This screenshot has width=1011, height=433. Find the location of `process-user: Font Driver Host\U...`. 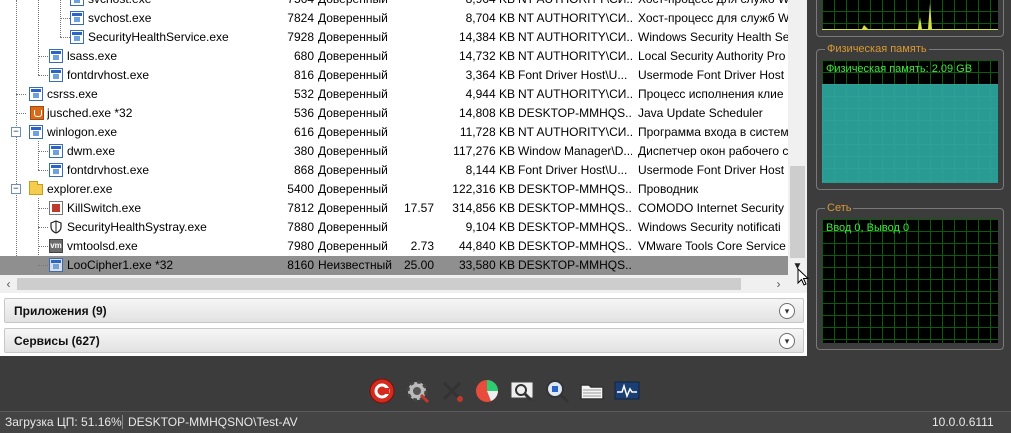

process-user: Font Driver Host\U... is located at coordinates (573, 170).